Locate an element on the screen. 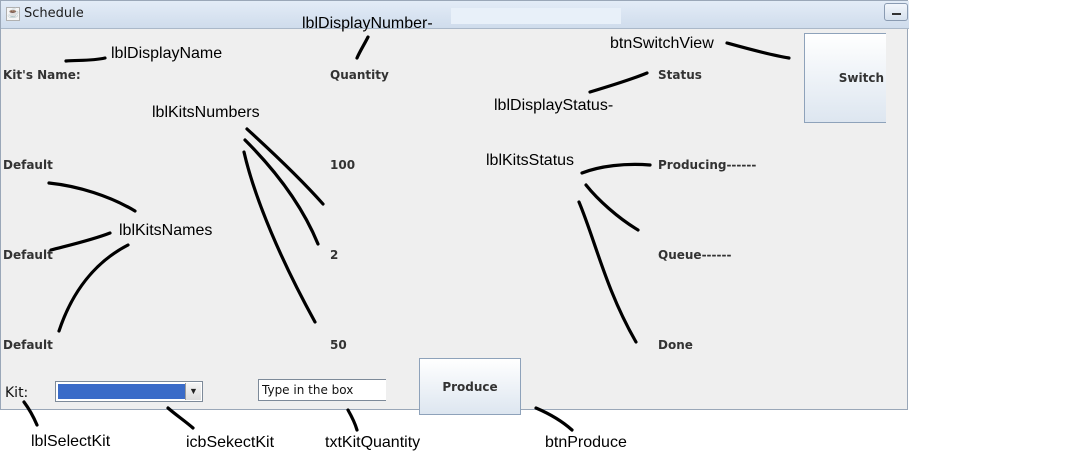 This screenshot has width=1085, height=472. annotation-lbl-select-kit: lblSelectKit is located at coordinates (71, 441).